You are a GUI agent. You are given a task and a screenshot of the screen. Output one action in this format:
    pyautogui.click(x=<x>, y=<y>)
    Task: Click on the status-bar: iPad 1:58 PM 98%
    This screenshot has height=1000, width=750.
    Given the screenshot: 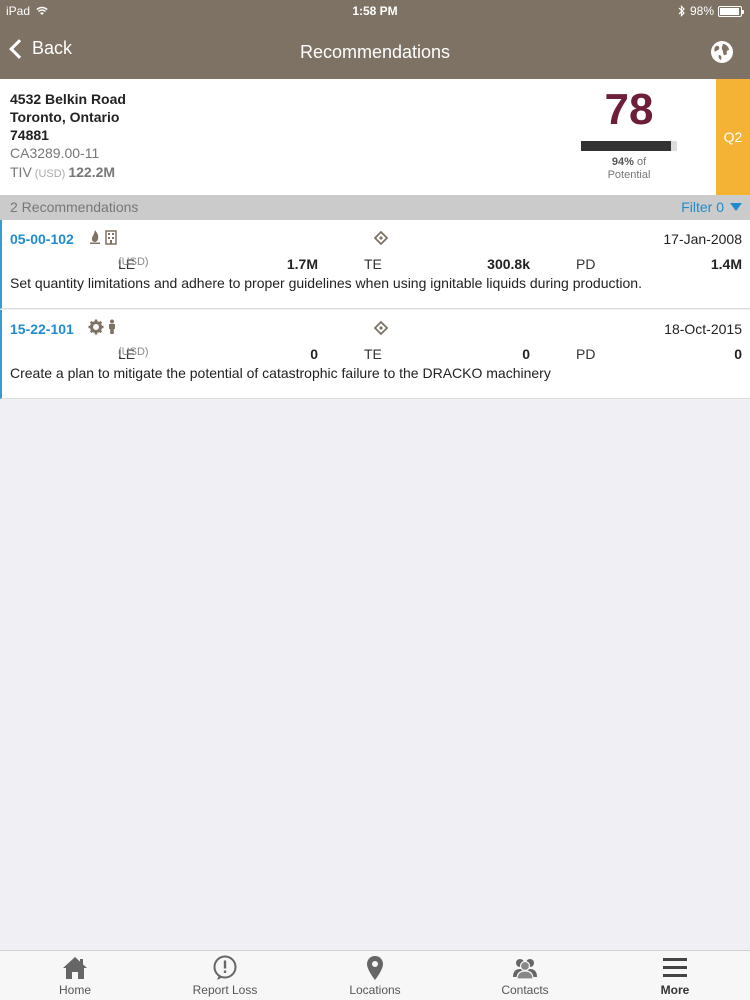 What is the action you would take?
    pyautogui.click(x=375, y=11)
    